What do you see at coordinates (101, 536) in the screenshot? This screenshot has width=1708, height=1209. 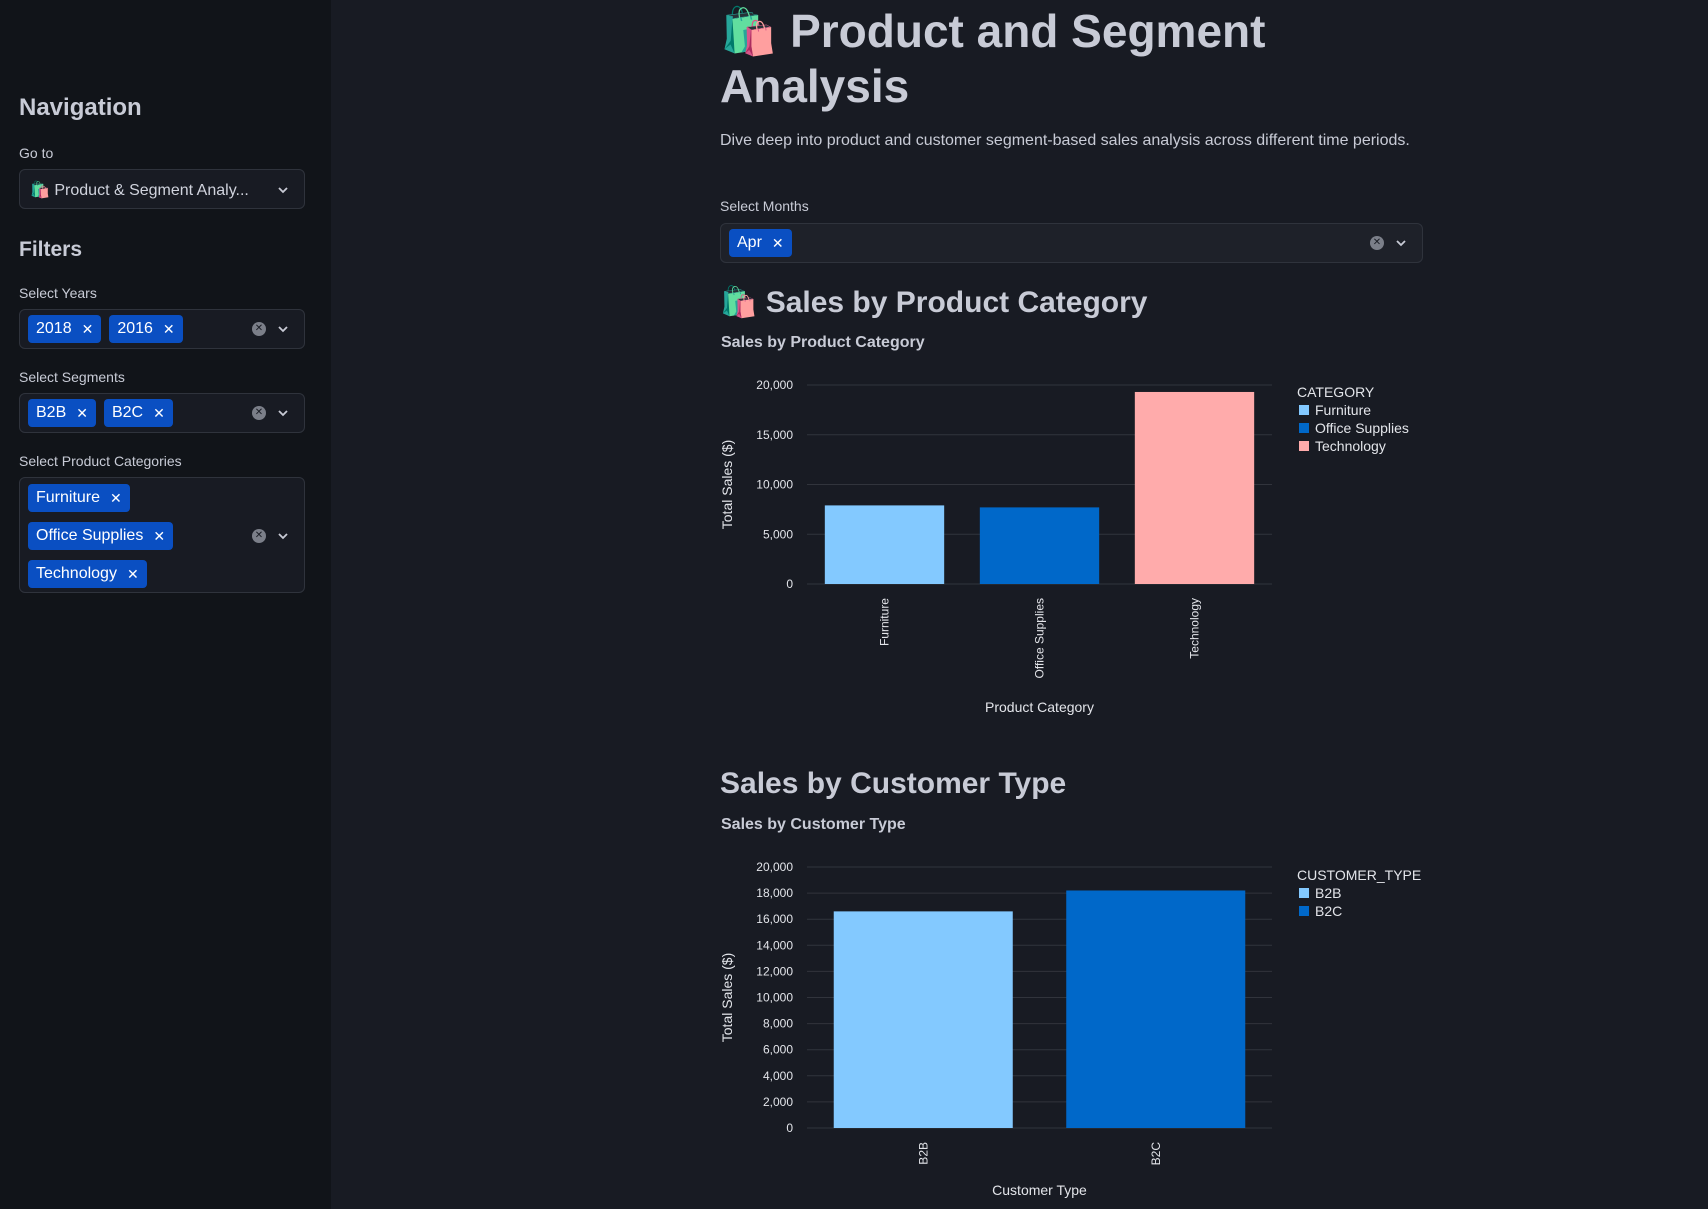 I see `category-tag: Office Supplies ✕` at bounding box center [101, 536].